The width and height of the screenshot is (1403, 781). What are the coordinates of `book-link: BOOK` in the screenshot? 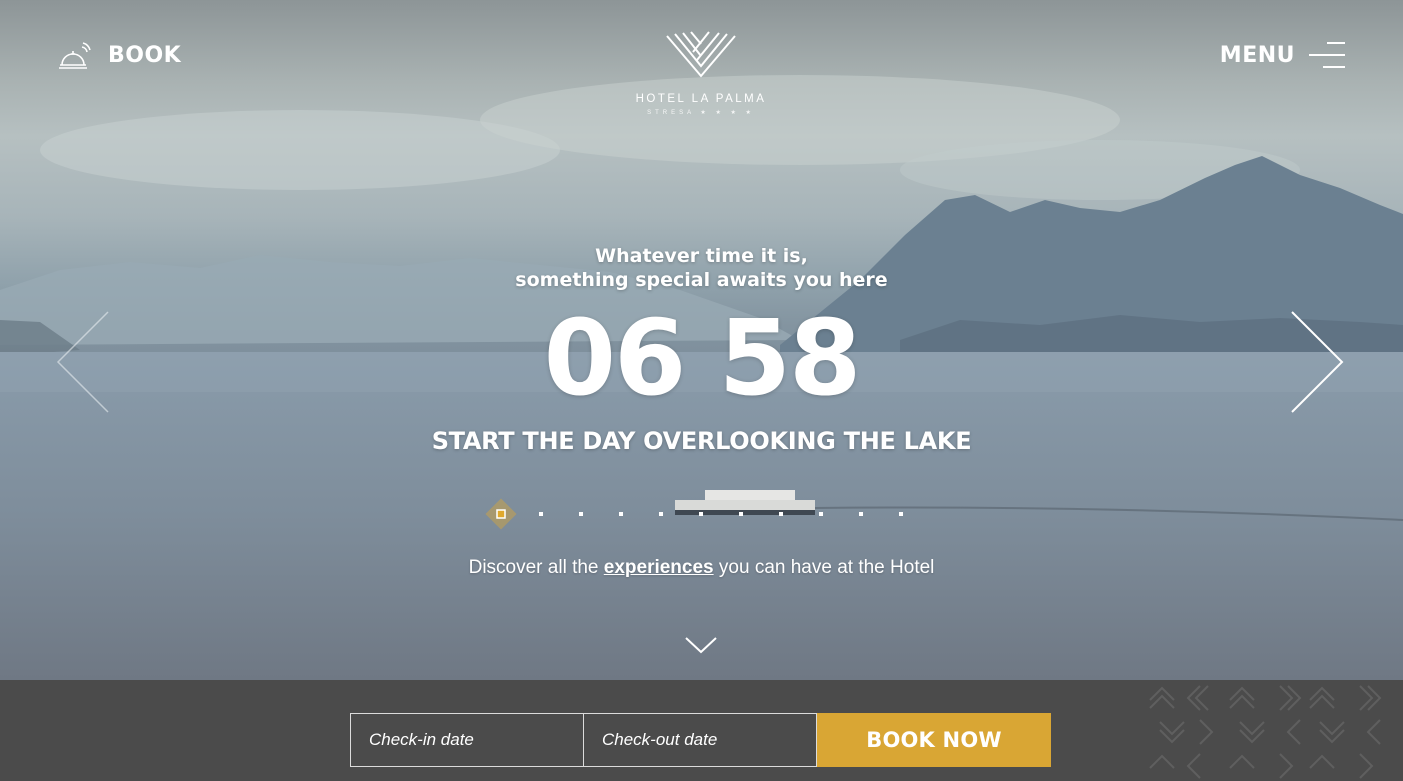 It's located at (118, 55).